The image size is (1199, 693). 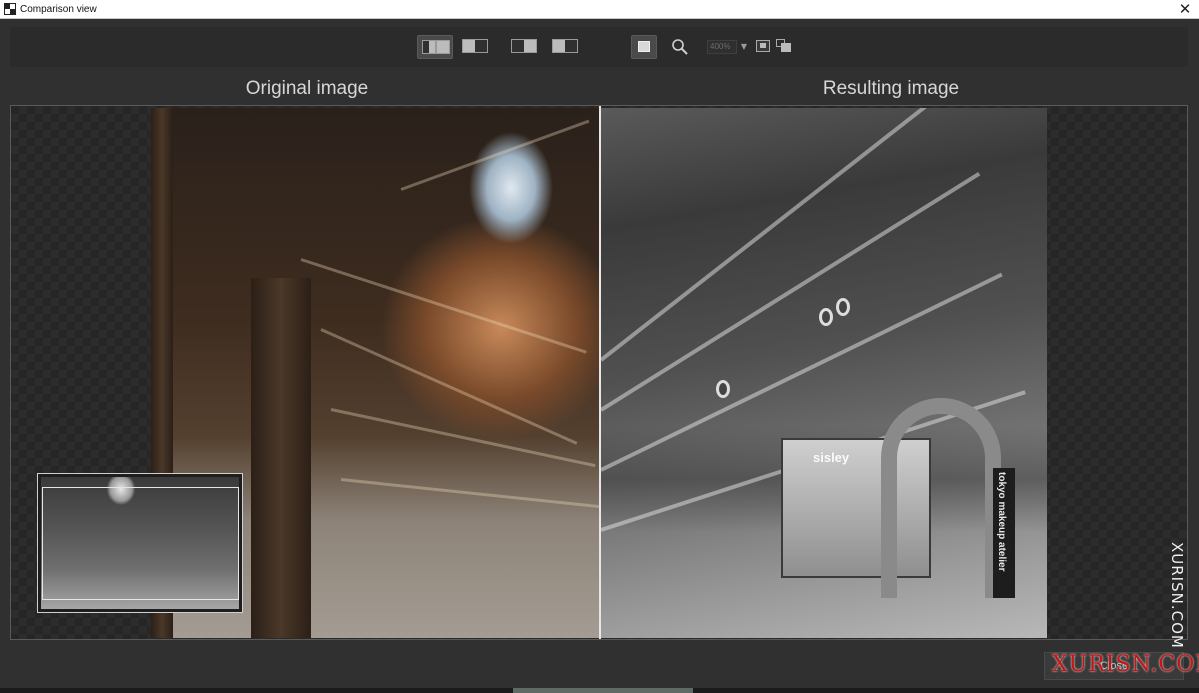 I want to click on side-by-side-right-button, so click(x=565, y=47).